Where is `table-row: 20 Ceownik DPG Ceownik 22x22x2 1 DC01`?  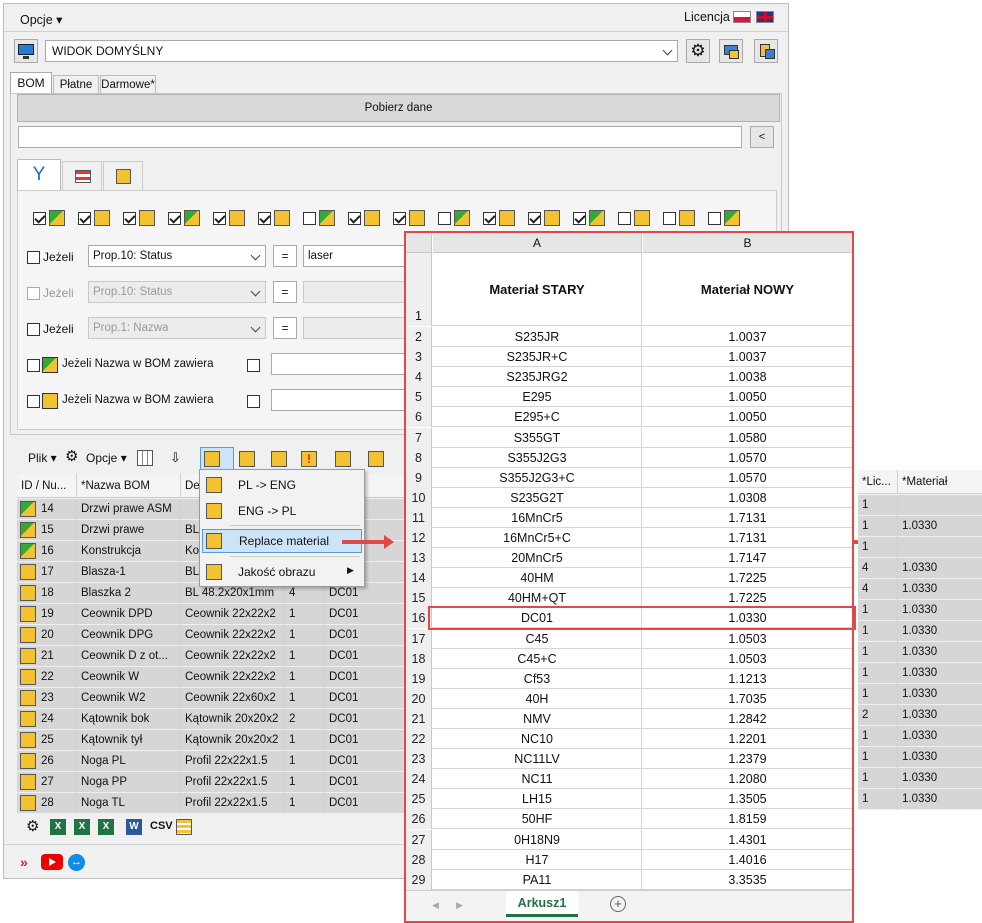
table-row: 20 Ceownik DPG Ceownik 22x22x2 1 DC01 is located at coordinates (212, 635).